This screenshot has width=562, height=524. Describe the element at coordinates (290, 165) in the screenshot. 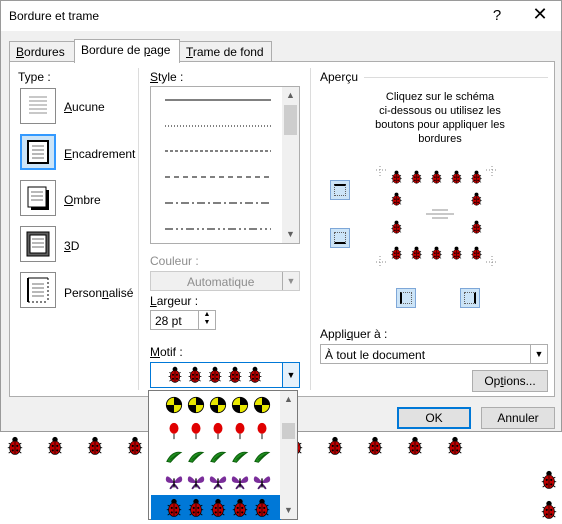

I see `style-scrollbar: ▲ ▼` at that location.